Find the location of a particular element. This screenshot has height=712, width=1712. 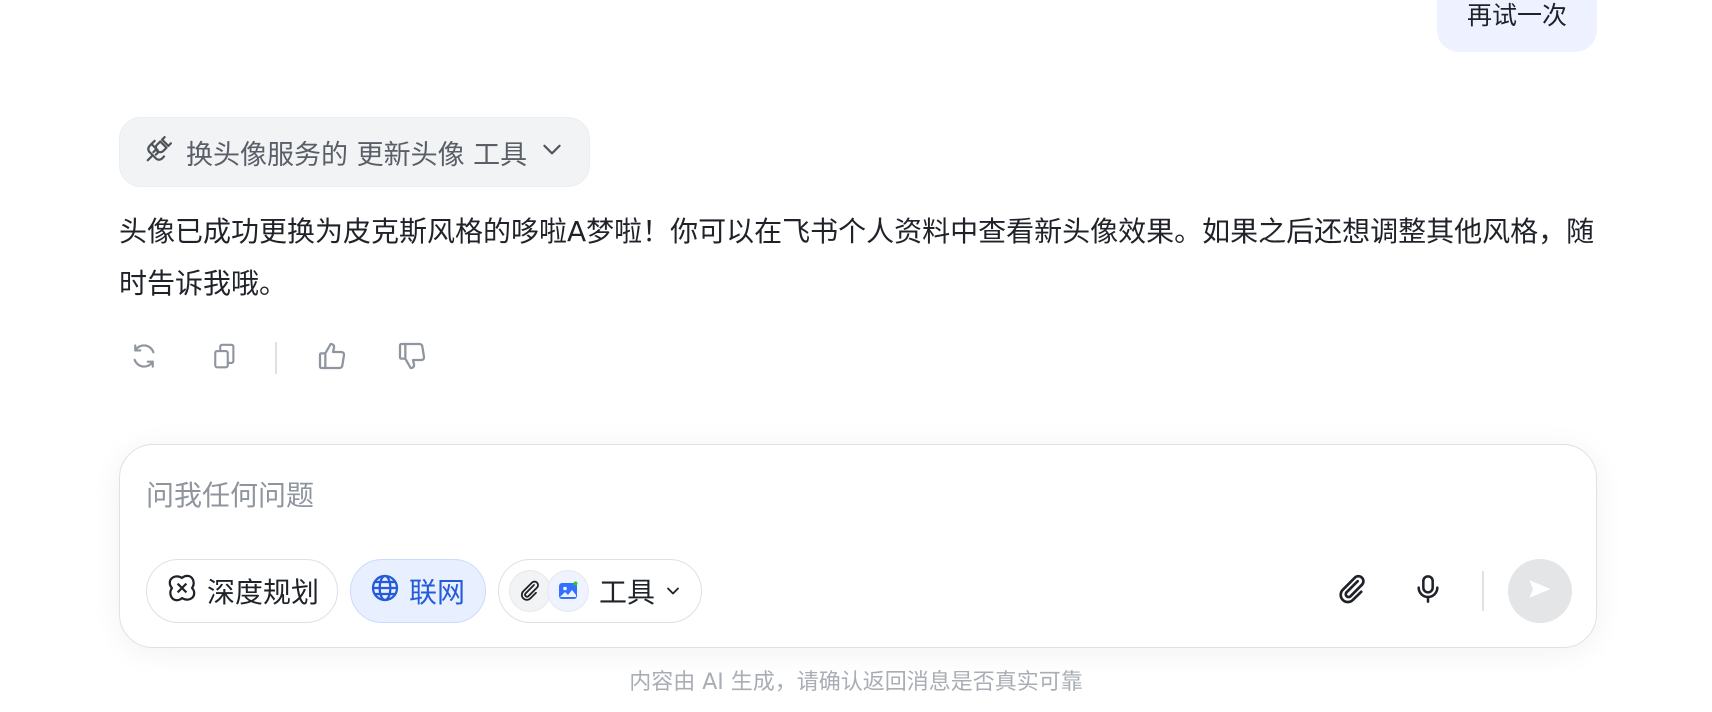

voice-input-button is located at coordinates (1428, 591).